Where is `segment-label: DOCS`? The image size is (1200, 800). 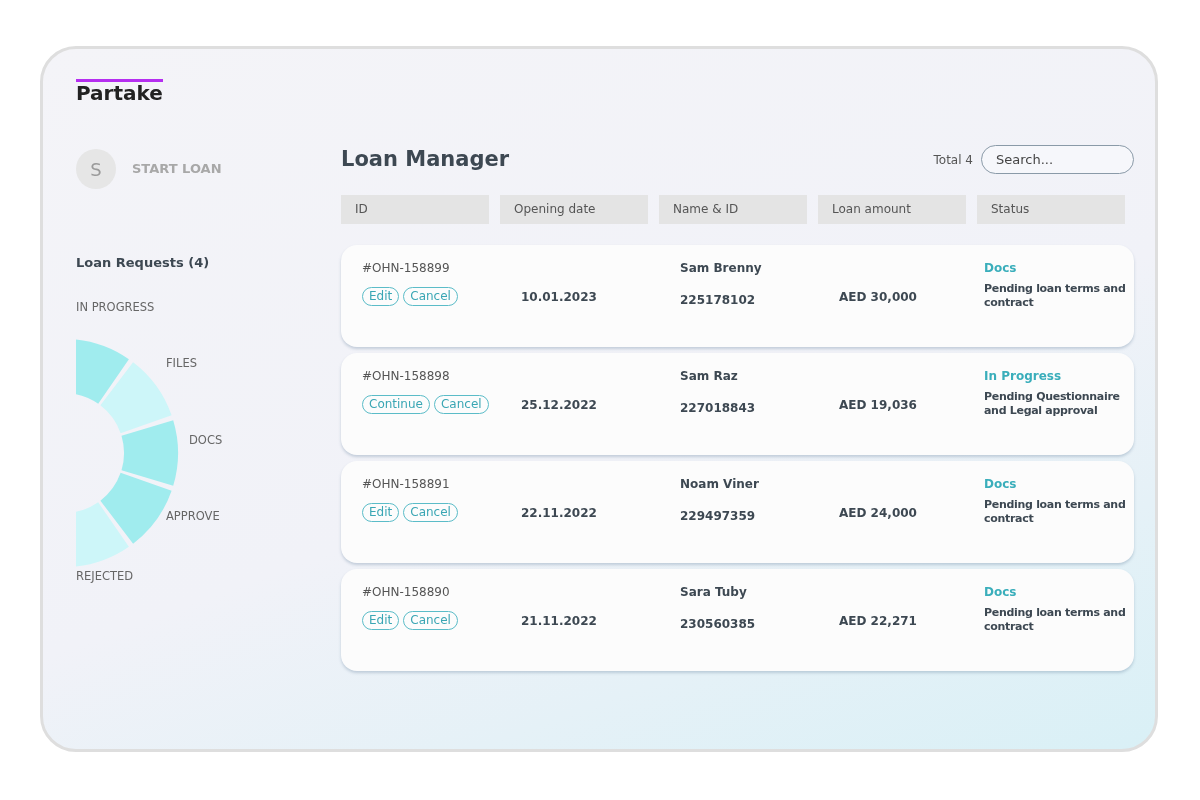
segment-label: DOCS is located at coordinates (206, 440).